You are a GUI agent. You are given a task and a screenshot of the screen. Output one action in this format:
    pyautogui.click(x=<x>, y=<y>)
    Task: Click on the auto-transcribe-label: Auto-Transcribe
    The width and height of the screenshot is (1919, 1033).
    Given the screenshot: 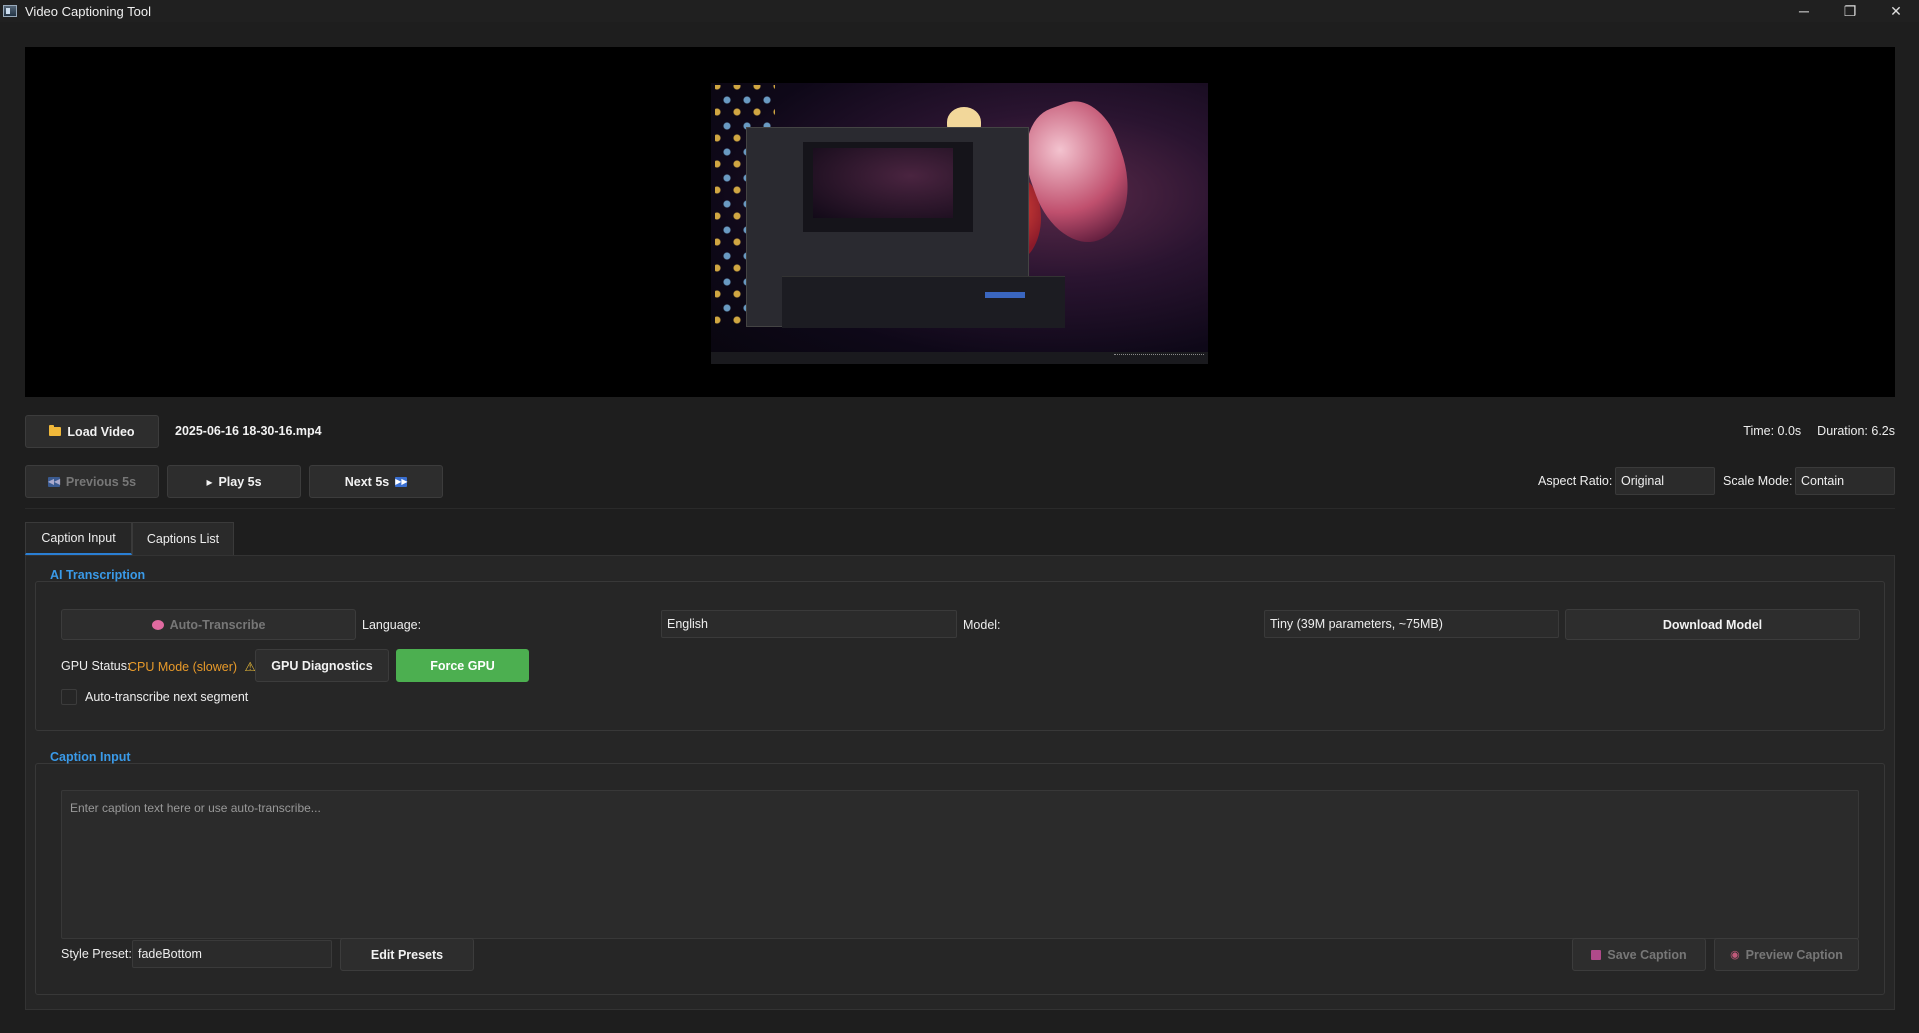 What is the action you would take?
    pyautogui.click(x=217, y=624)
    